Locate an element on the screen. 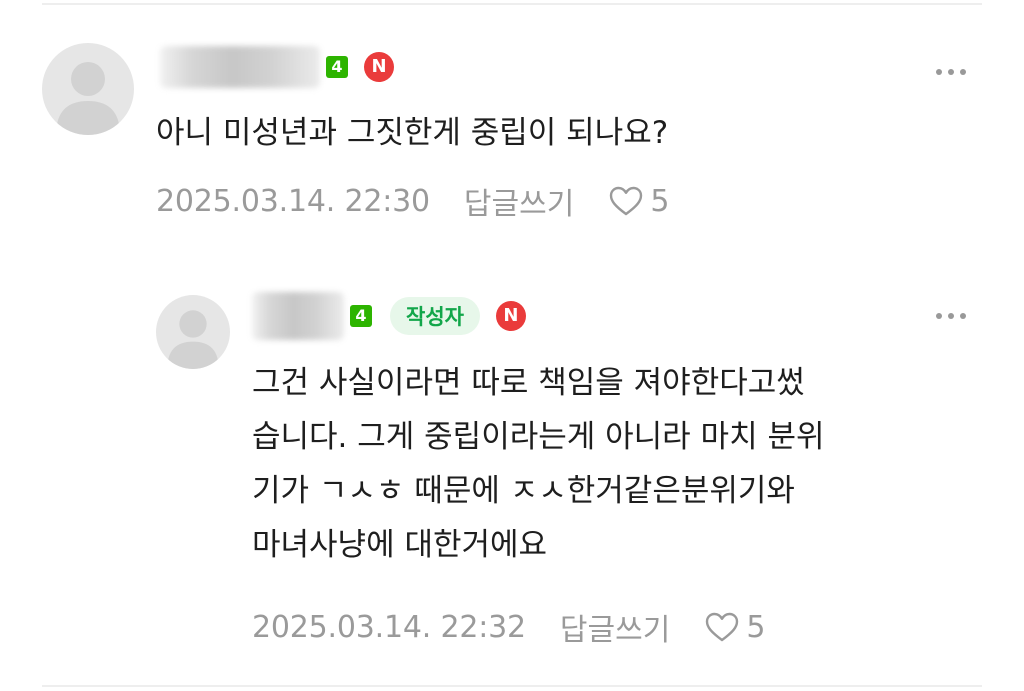 The image size is (1024, 691). top-divider is located at coordinates (512, 4).